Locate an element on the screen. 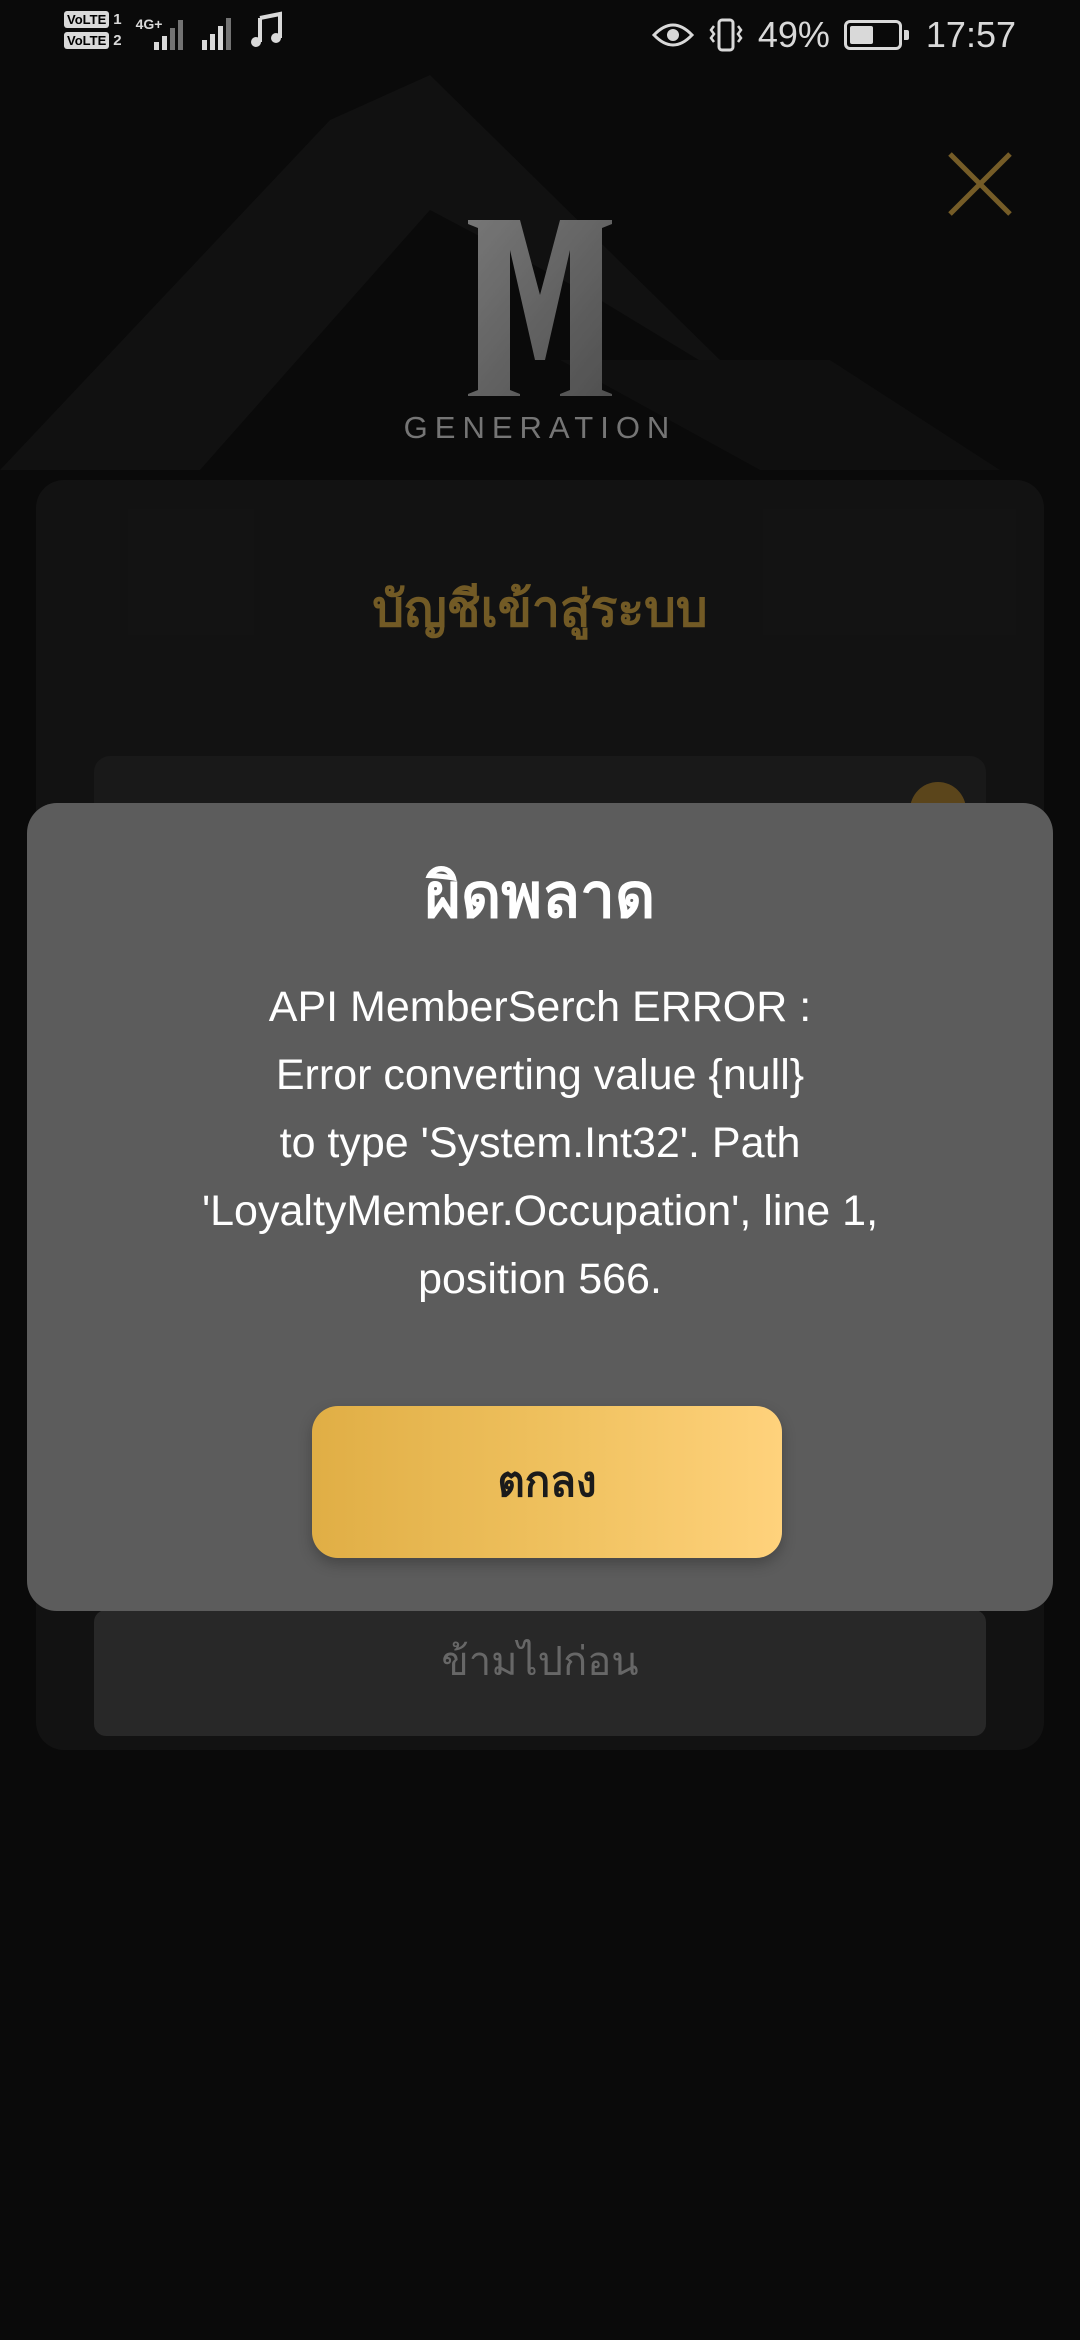  message-line: Error converting value {null} is located at coordinates (540, 1075).